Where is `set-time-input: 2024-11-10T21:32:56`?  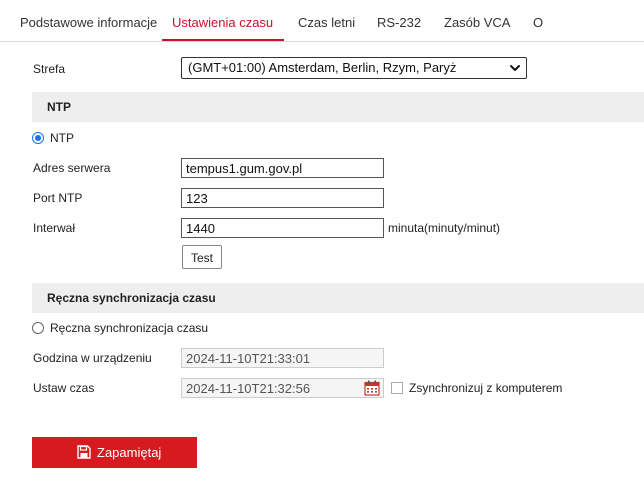
set-time-input: 2024-11-10T21:32:56 is located at coordinates (282, 388).